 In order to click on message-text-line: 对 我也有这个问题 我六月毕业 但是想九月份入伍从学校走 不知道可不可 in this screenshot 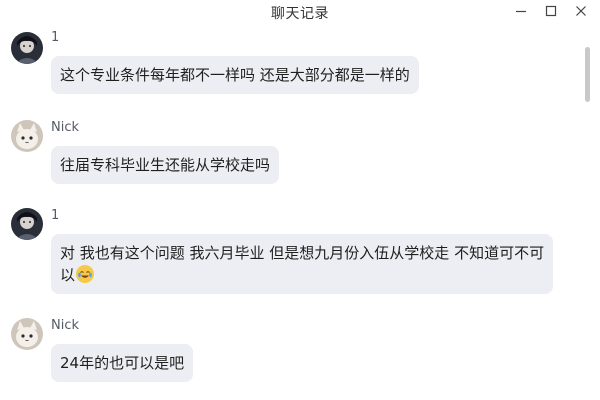, I will do `click(302, 253)`.